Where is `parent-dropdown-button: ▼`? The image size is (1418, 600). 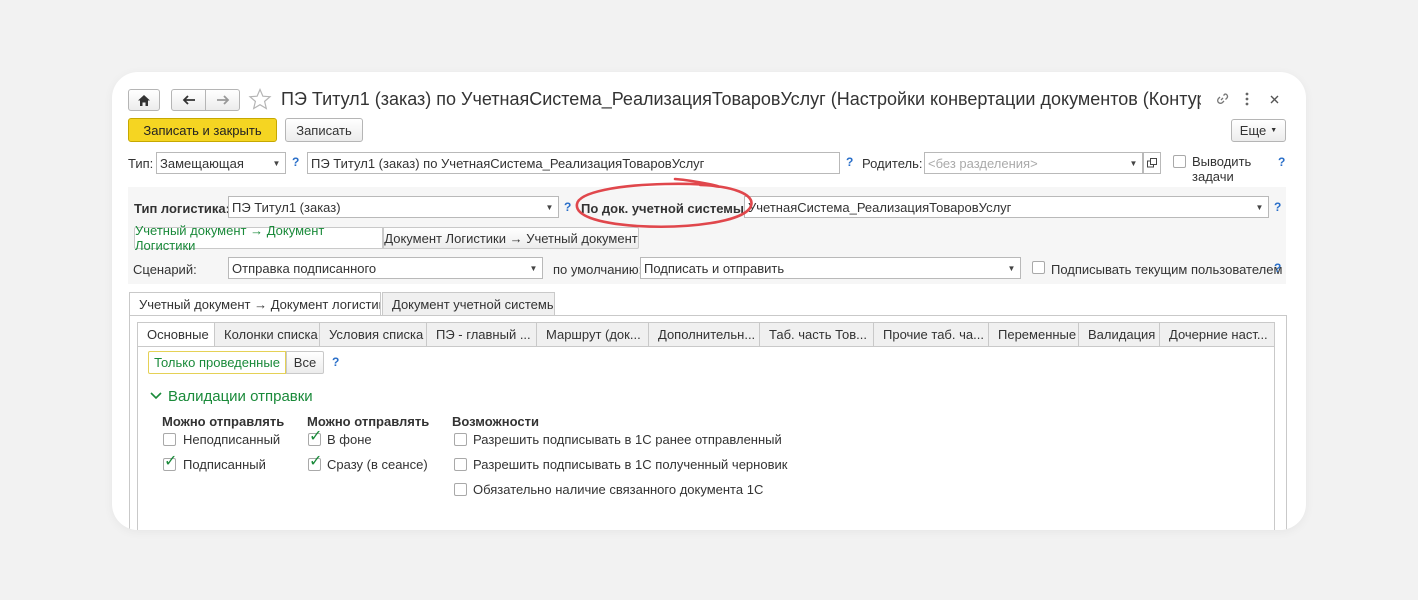 parent-dropdown-button: ▼ is located at coordinates (1134, 163).